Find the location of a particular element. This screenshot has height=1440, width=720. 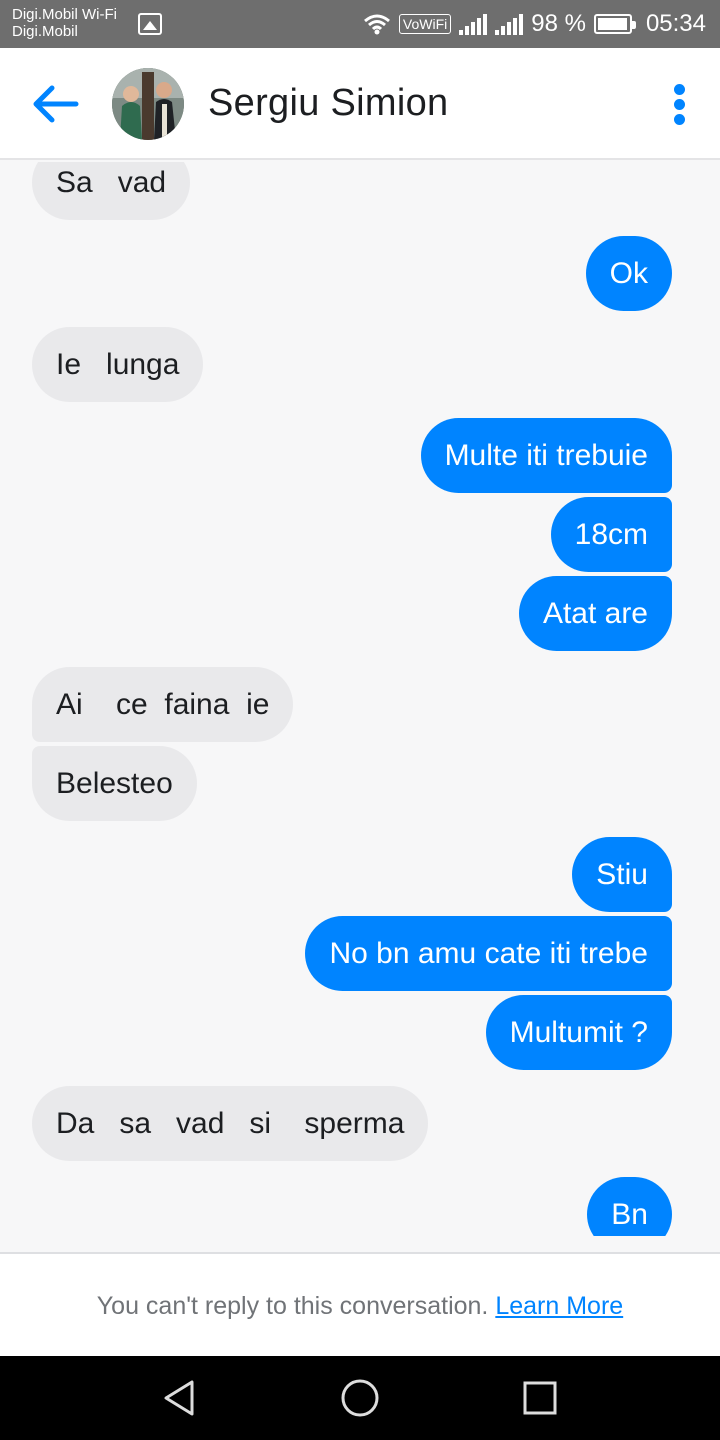

square-recents-icon is located at coordinates (540, 1398).